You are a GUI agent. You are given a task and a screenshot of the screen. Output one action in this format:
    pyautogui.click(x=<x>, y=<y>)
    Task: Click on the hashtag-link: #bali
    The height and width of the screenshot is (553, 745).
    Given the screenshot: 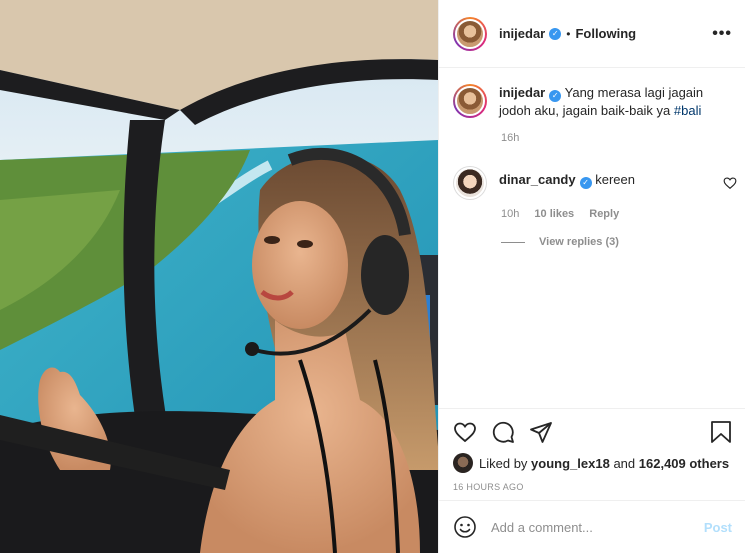 What is the action you would take?
    pyautogui.click(x=687, y=110)
    